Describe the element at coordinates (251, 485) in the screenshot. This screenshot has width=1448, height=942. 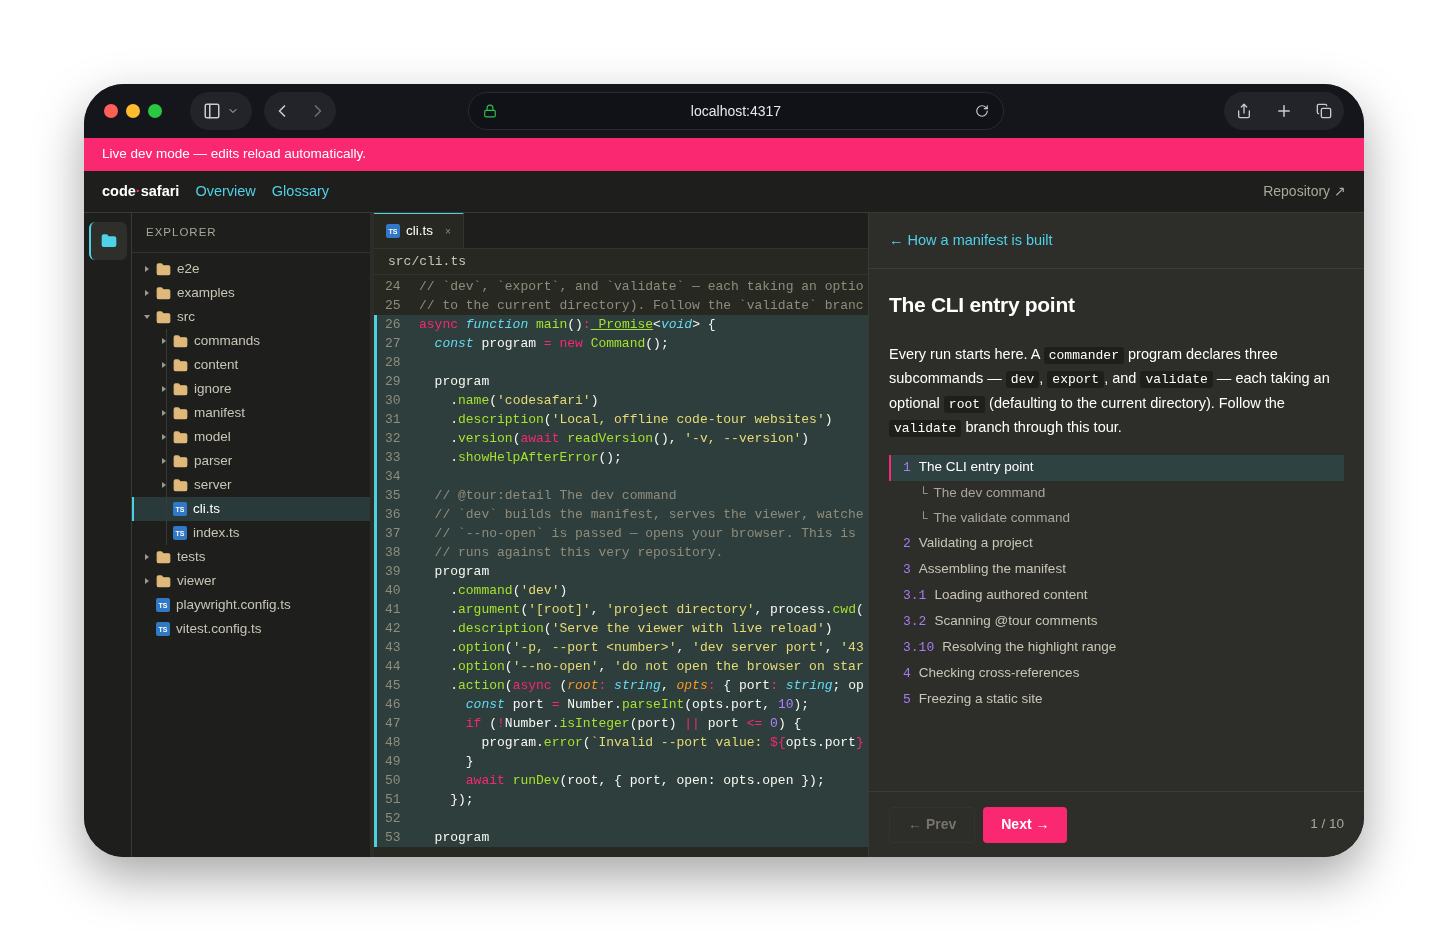
I see `folder-item: server` at that location.